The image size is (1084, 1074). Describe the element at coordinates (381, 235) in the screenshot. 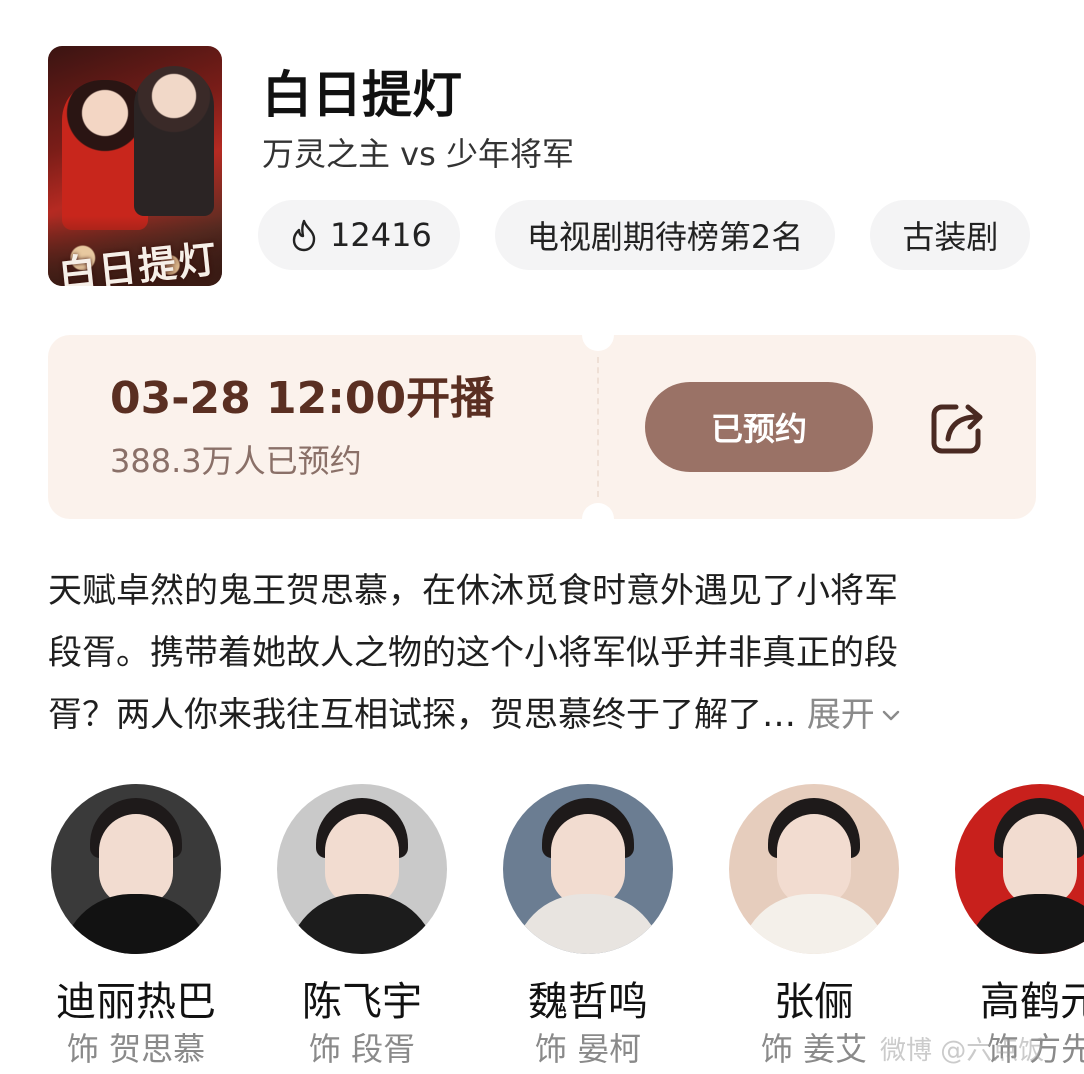

I see `heat-count: 12416` at that location.